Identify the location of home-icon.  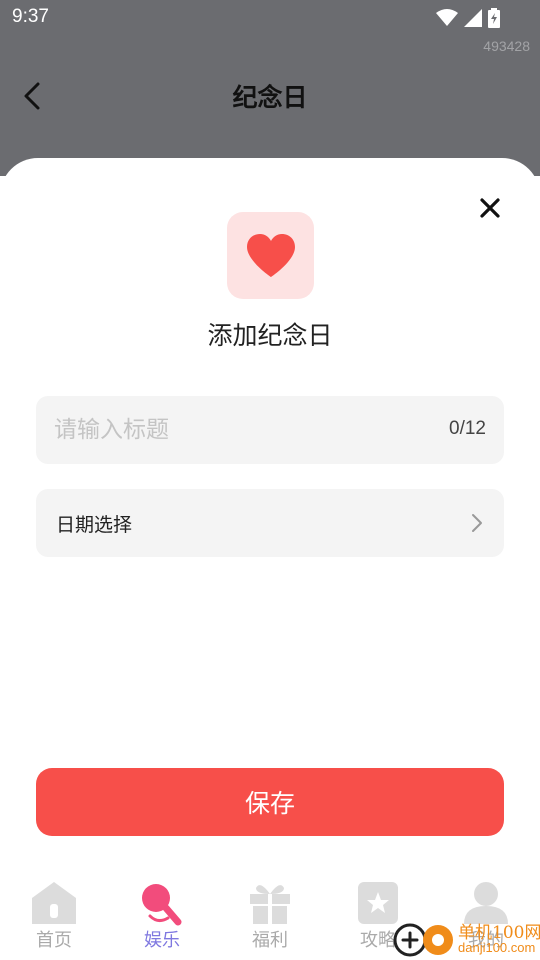
(54, 903).